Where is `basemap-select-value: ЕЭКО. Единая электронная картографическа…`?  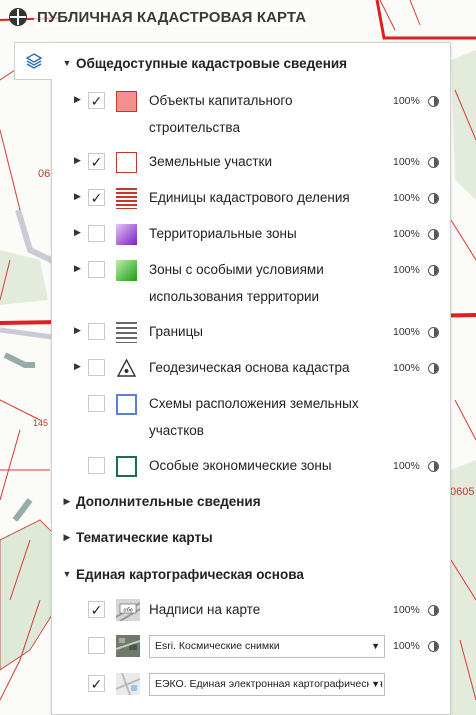 basemap-select-value: ЕЭКО. Единая электронная картографическа… is located at coordinates (269, 684).